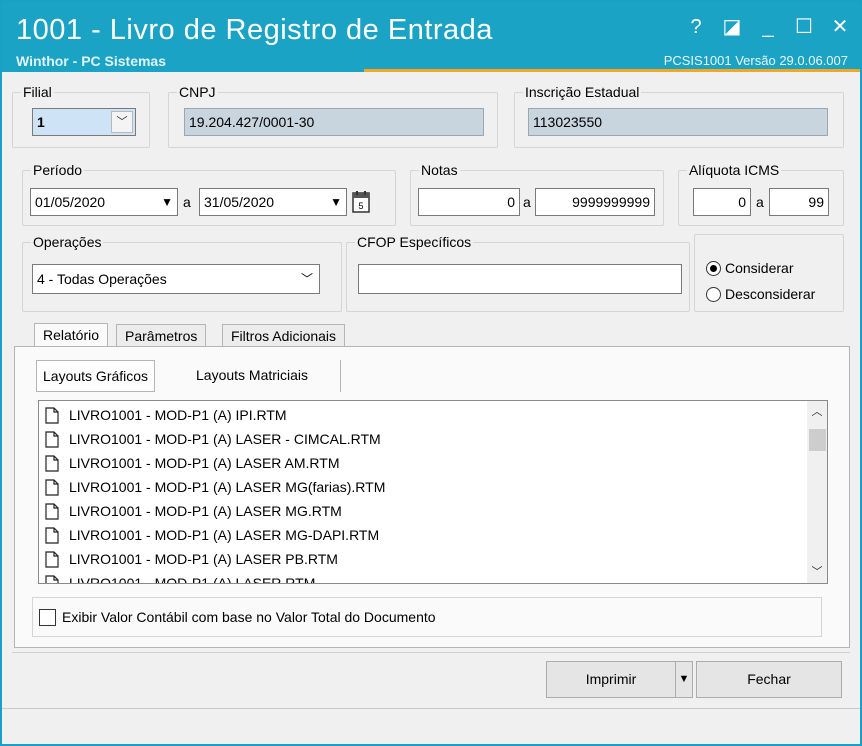  I want to click on radio-checked-icon, so click(713, 268).